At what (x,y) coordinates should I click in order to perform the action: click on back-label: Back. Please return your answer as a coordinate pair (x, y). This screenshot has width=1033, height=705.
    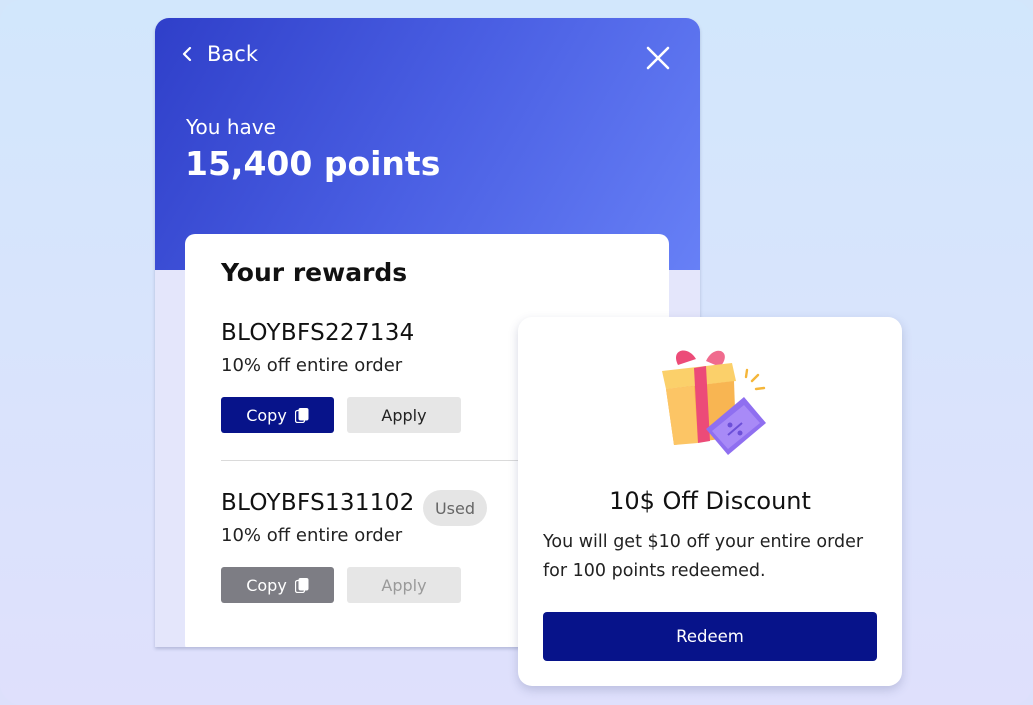
    Looking at the image, I should click on (232, 54).